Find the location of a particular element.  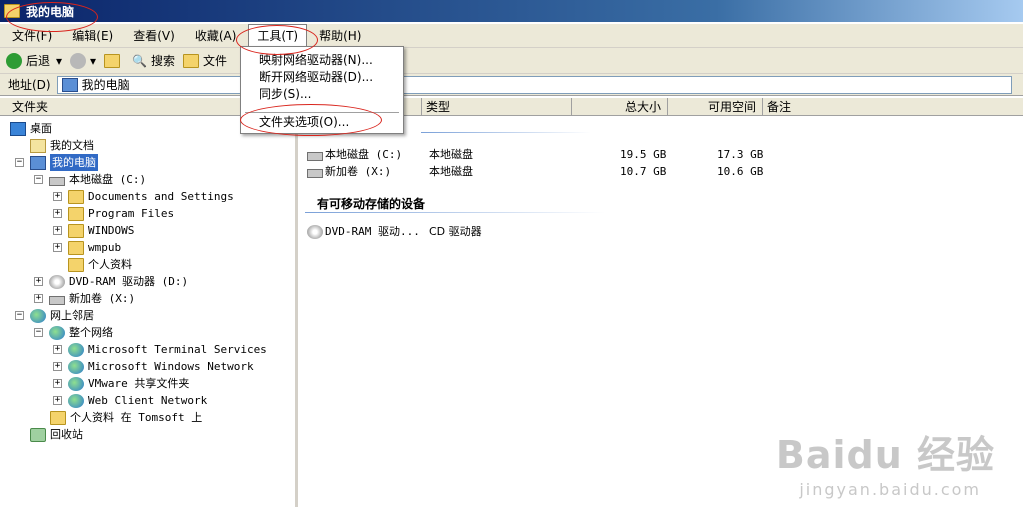

tree-item-my-computer: − 我的电脑 is located at coordinates (56, 162).